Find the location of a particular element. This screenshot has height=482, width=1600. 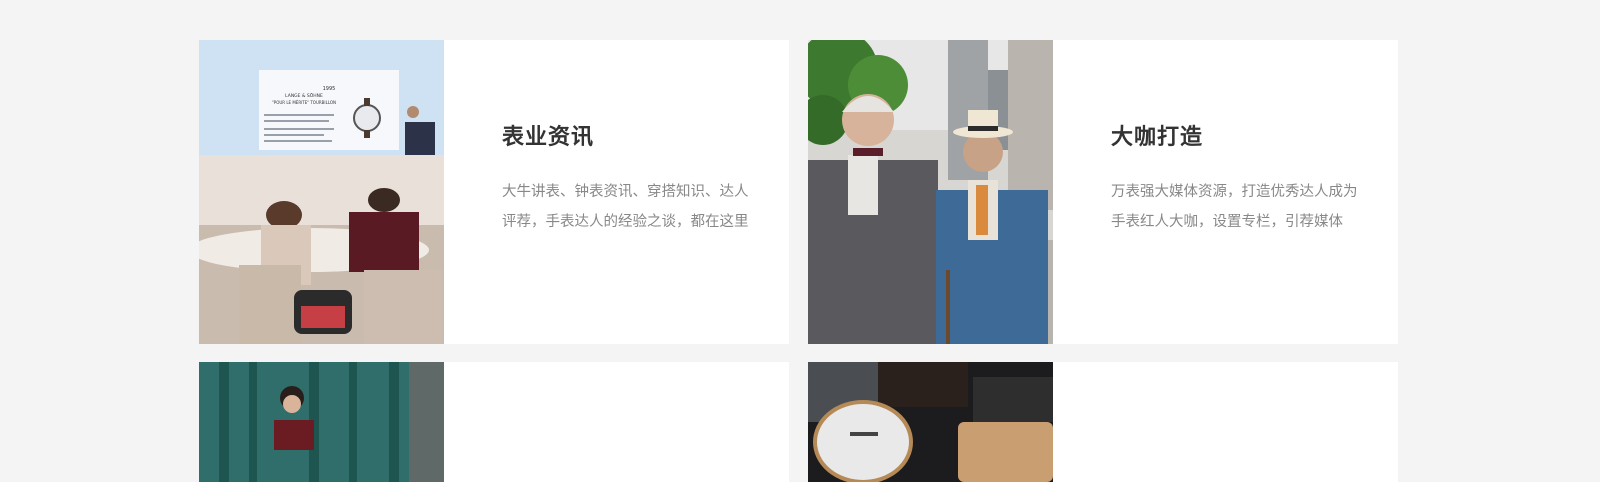

slide-year: 1995 is located at coordinates (329, 89).